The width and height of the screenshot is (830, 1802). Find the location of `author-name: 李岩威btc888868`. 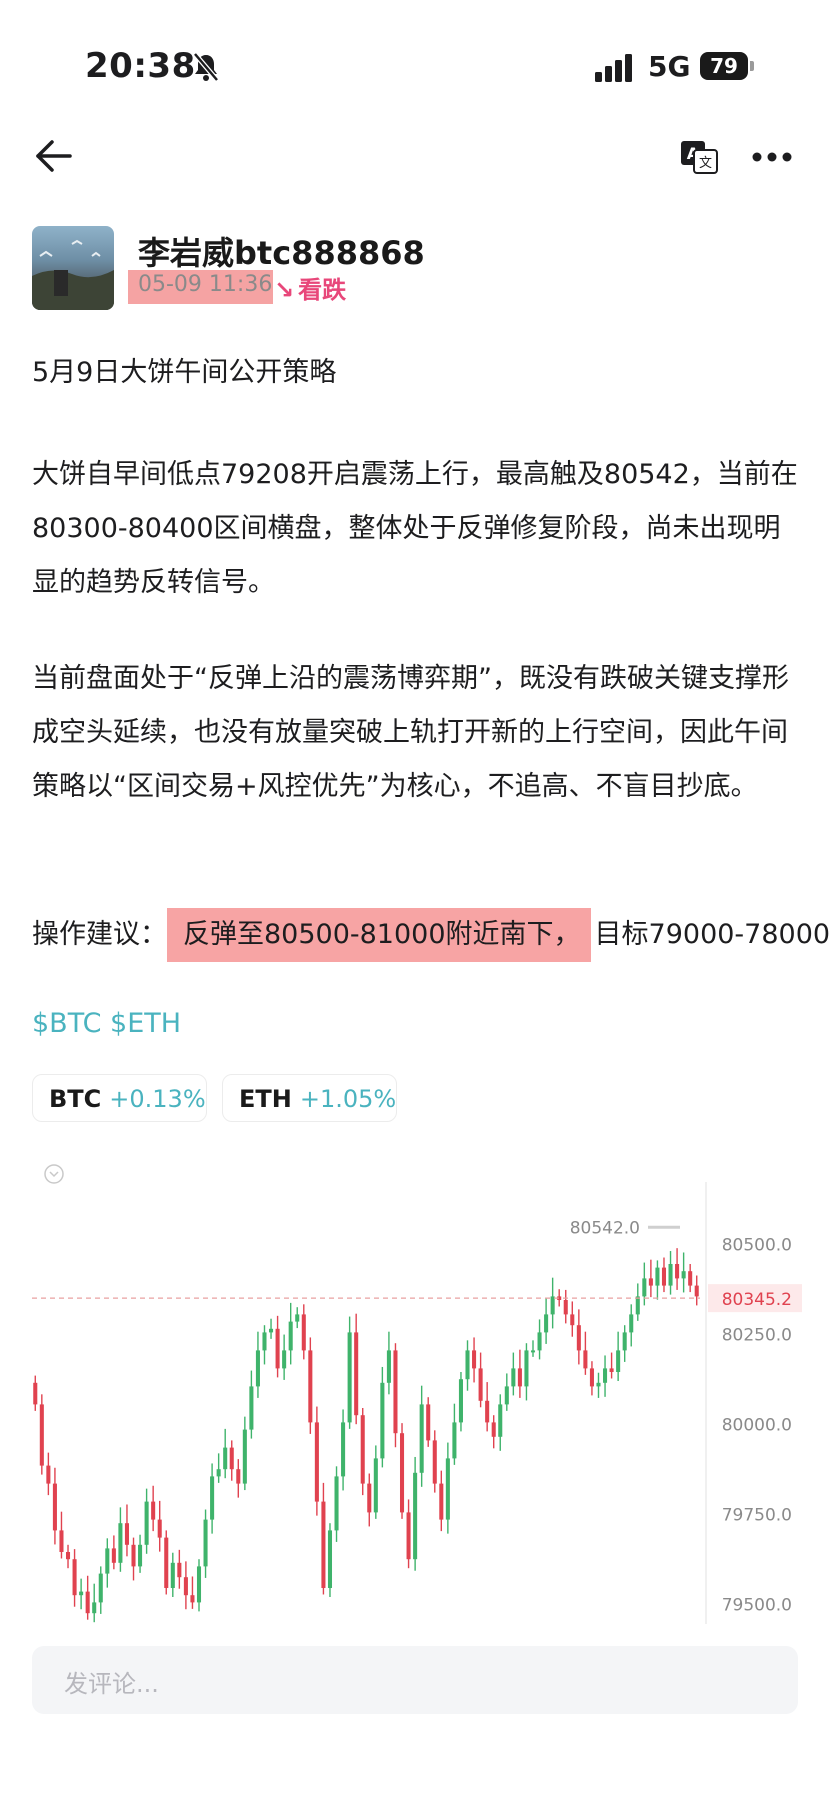

author-name: 李岩威btc888868 is located at coordinates (281, 251).